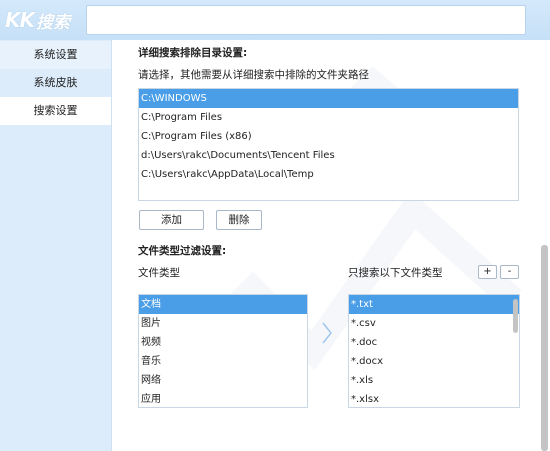 This screenshot has height=451, width=550. What do you see at coordinates (223, 323) in the screenshot?
I see `list-item: 图片` at bounding box center [223, 323].